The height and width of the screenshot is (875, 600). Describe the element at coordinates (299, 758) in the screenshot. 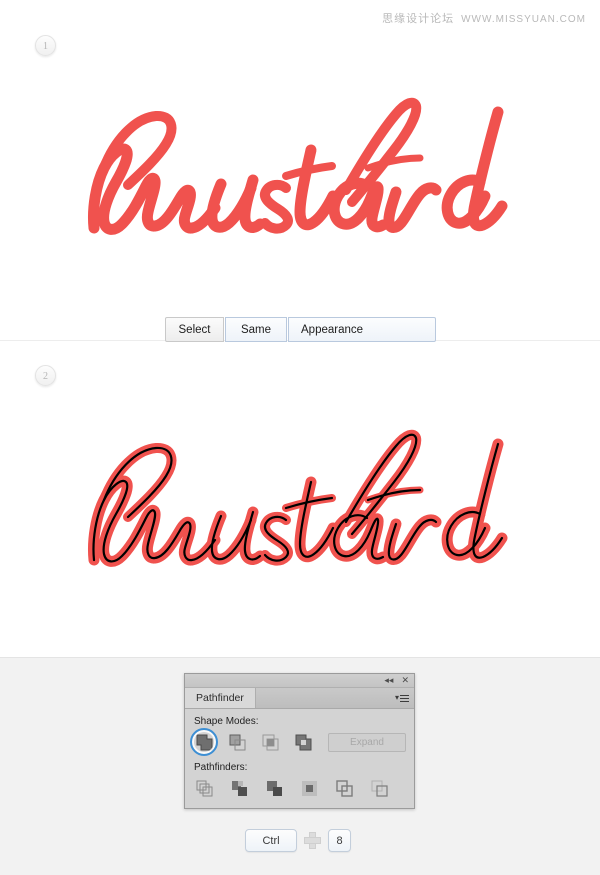

I see `panel-body: Shape Modes: Expand Pathfinders:` at that location.